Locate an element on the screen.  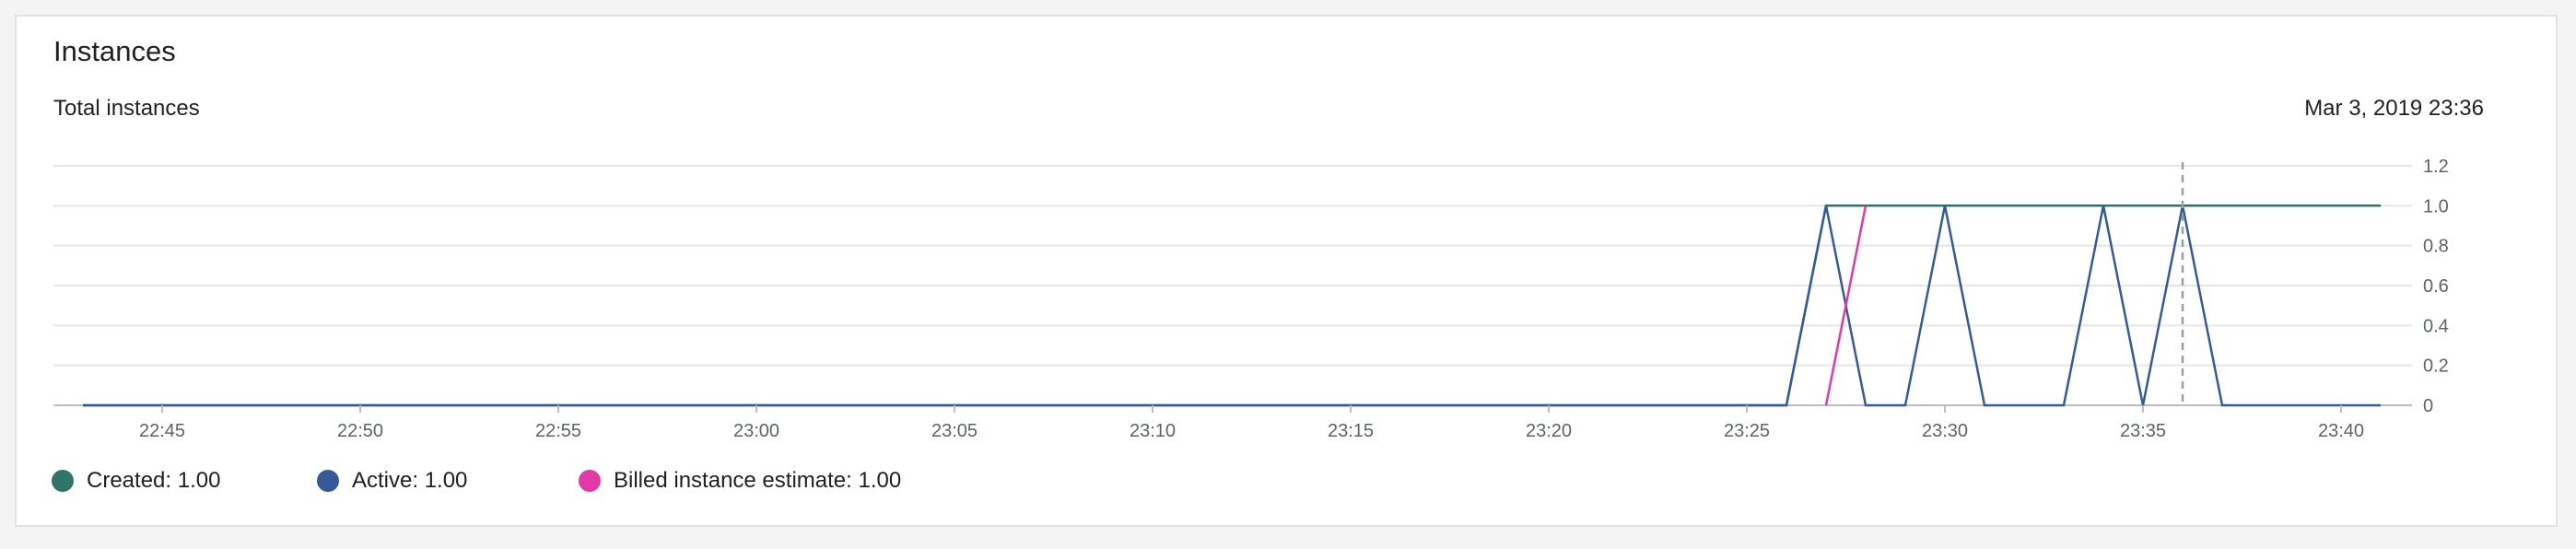
legend-item-billed: Billed instance estimate: 1.00 is located at coordinates (740, 481).